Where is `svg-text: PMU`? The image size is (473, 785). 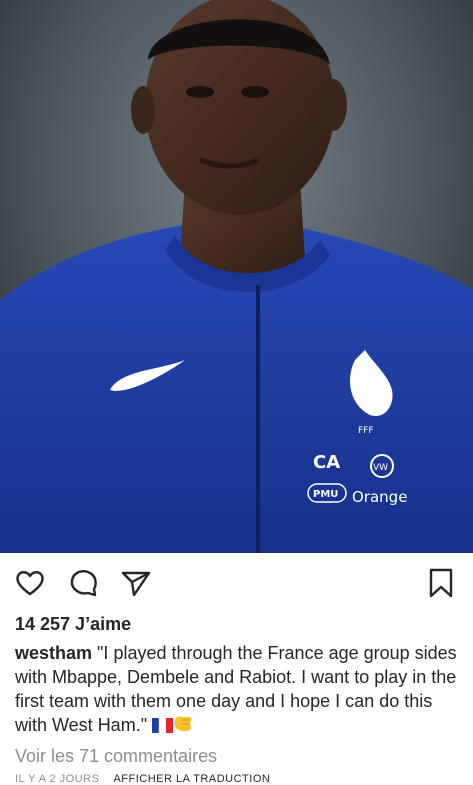
svg-text: PMU is located at coordinates (325, 494).